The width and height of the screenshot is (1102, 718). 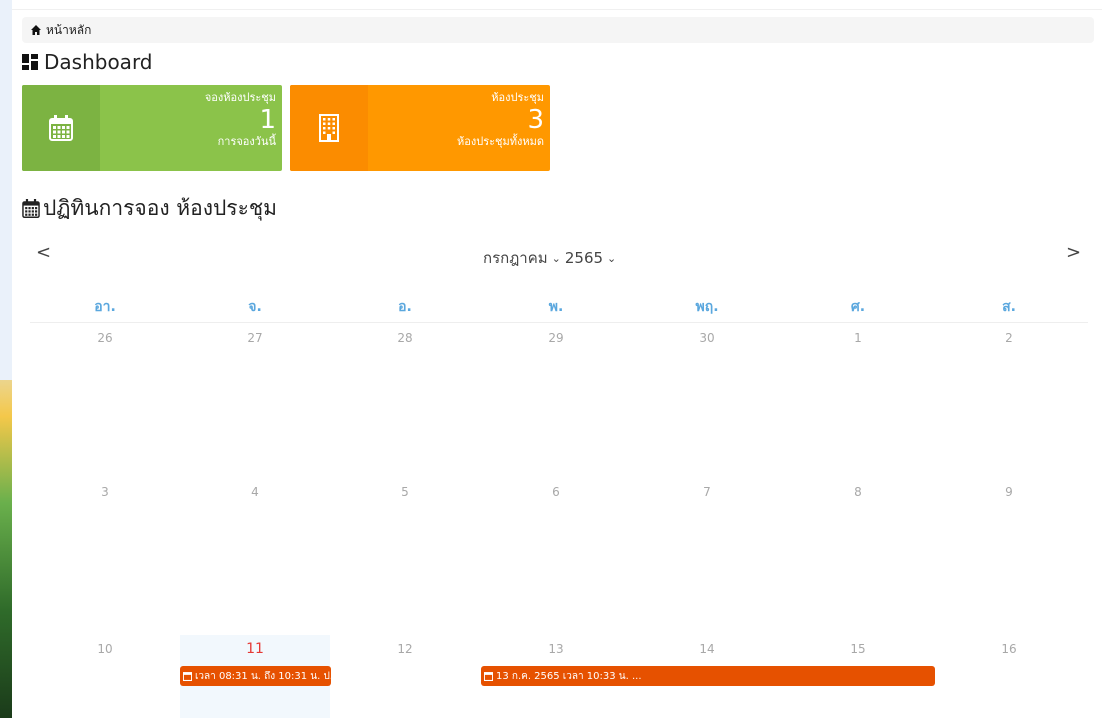 What do you see at coordinates (858, 307) in the screenshot?
I see `weekday-header: ศ.` at bounding box center [858, 307].